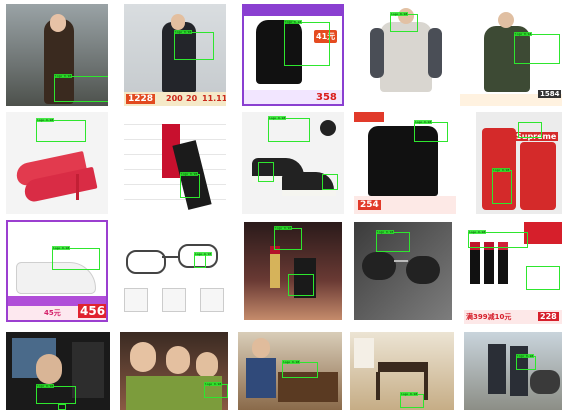 Image resolution: width=566 pixels, height=414 pixels. What do you see at coordinates (407, 55) in the screenshot?
I see `tile-raglan-tee: logo 0.98` at bounding box center [407, 55].